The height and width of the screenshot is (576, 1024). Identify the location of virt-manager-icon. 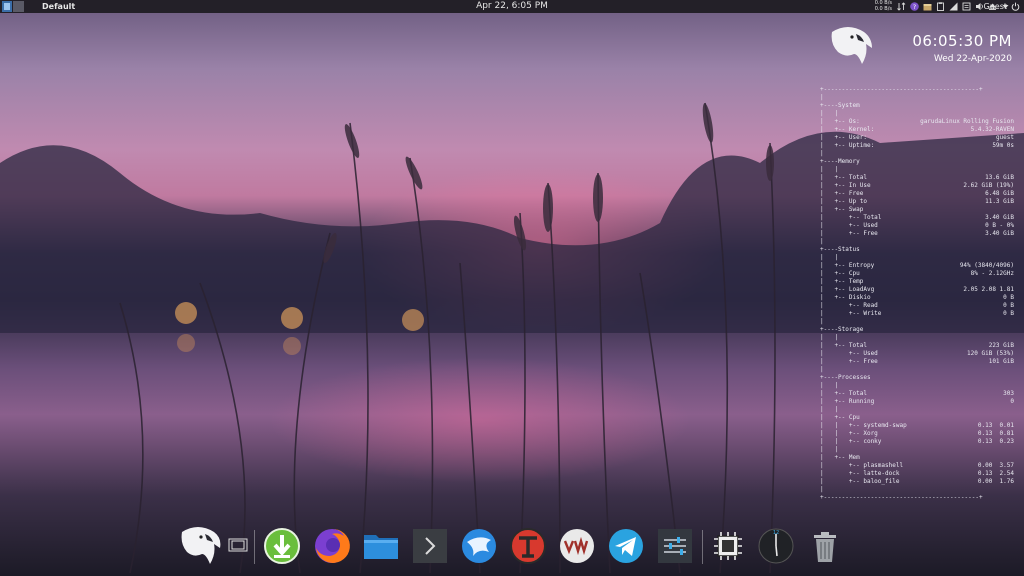
(577, 546).